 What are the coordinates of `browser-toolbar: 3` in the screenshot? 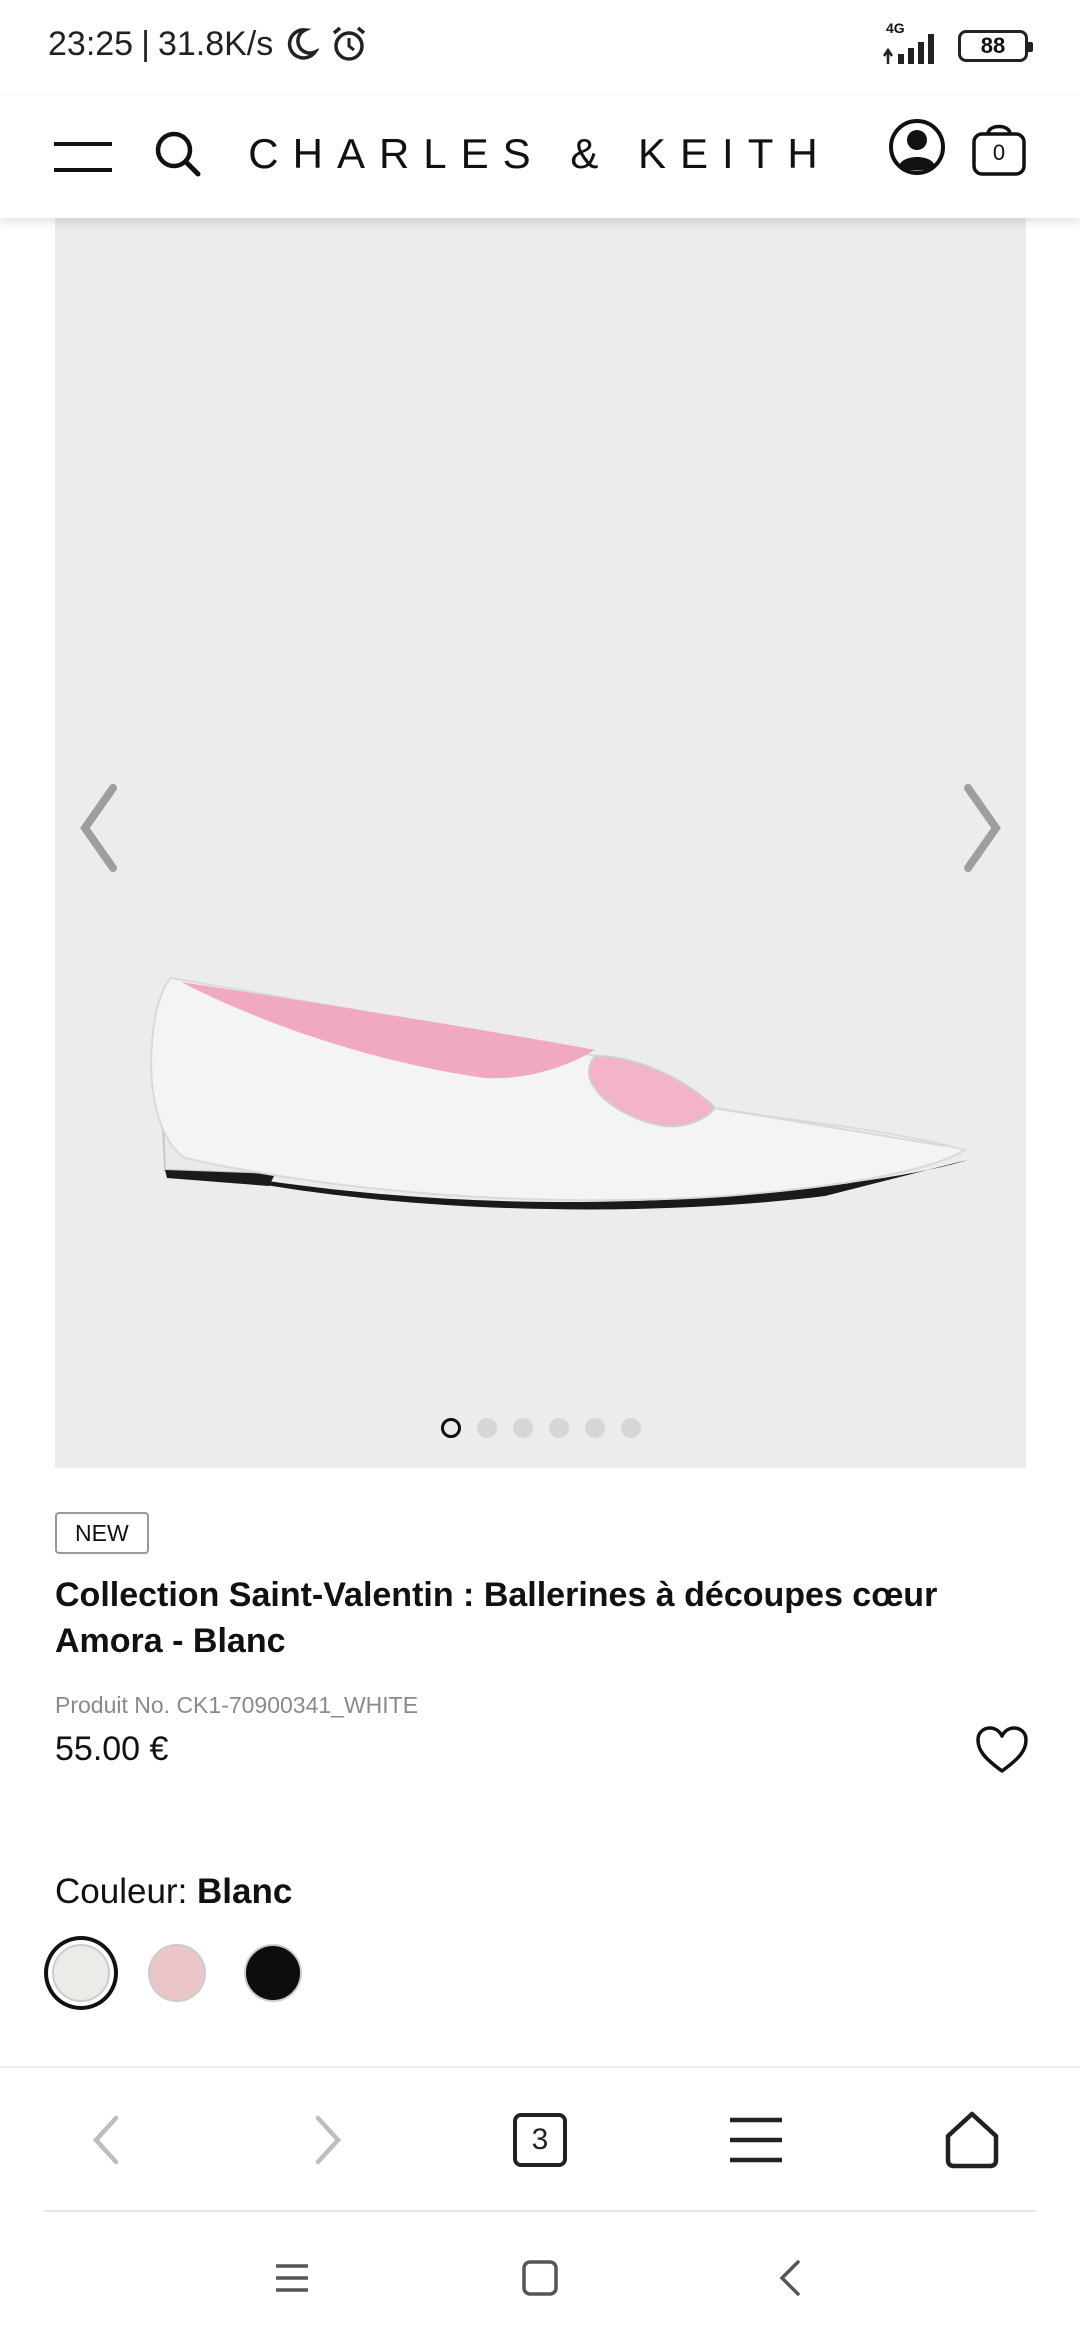 It's located at (540, 2138).